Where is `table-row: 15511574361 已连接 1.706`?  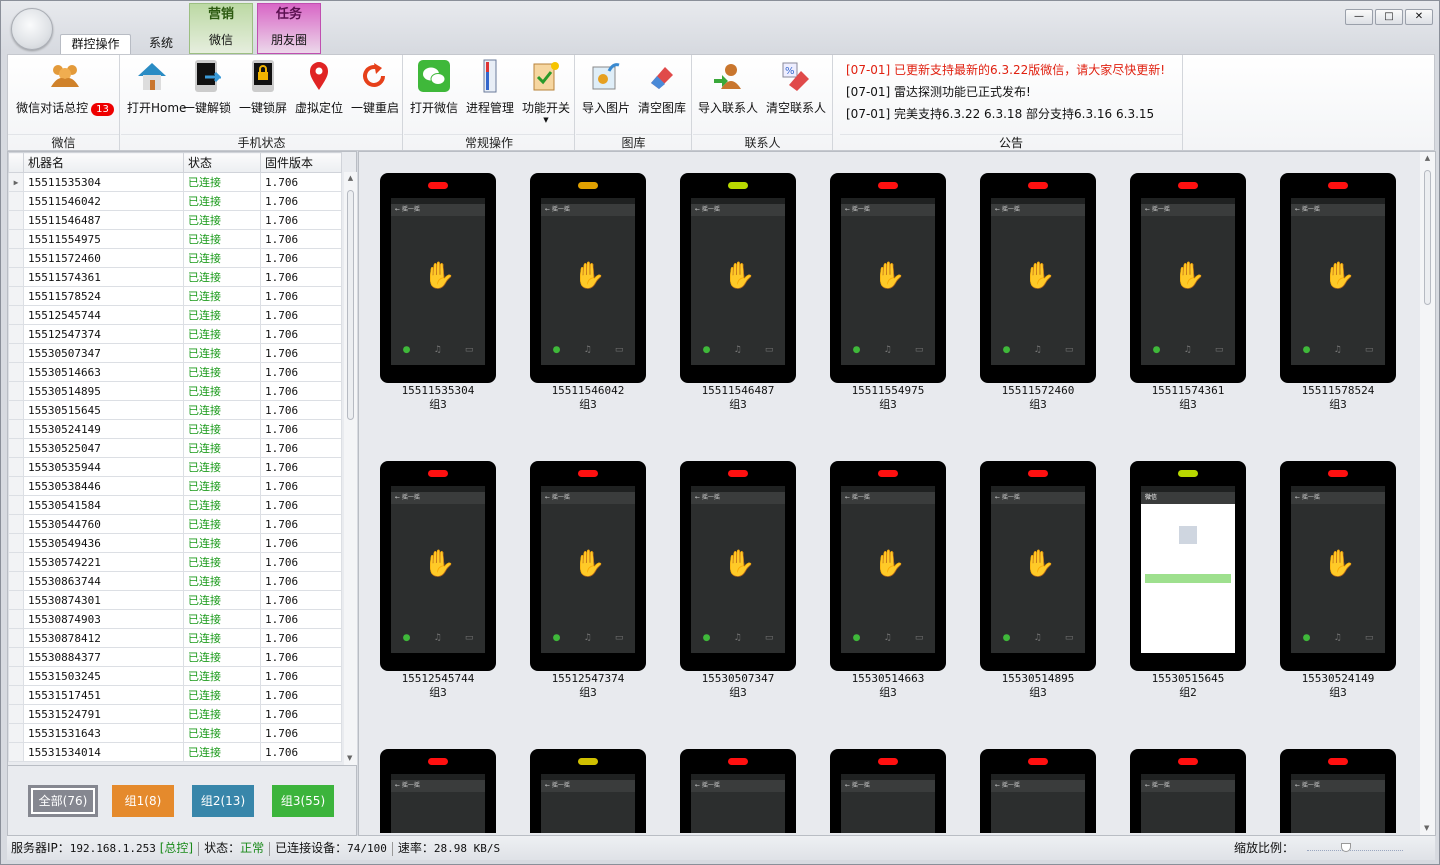 table-row: 15511574361 已连接 1.706 is located at coordinates (175, 277).